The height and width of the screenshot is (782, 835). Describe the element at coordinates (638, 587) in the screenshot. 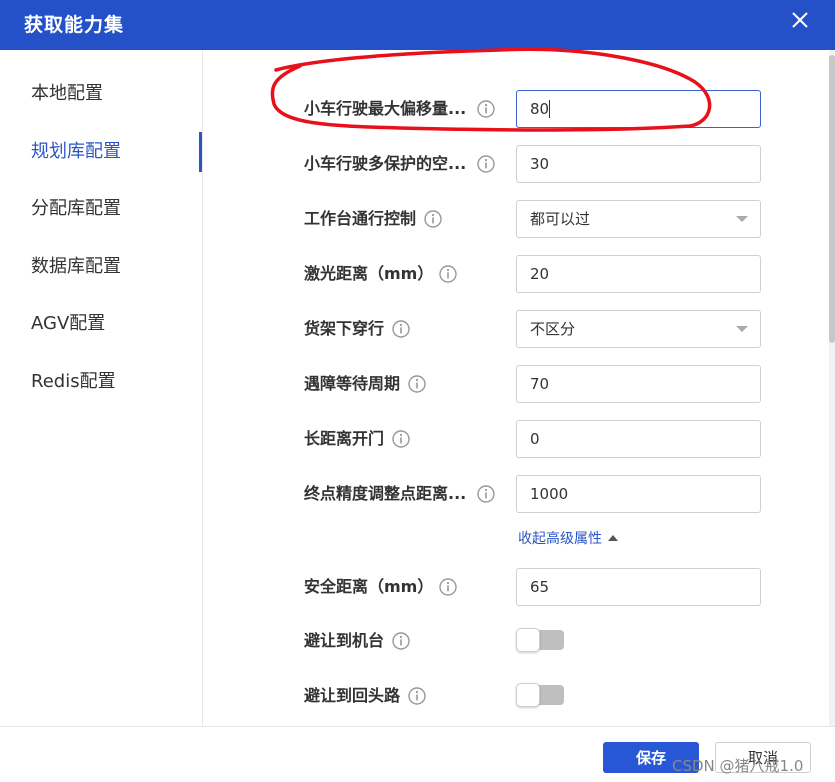

I see `safety-distance-input: 65` at that location.